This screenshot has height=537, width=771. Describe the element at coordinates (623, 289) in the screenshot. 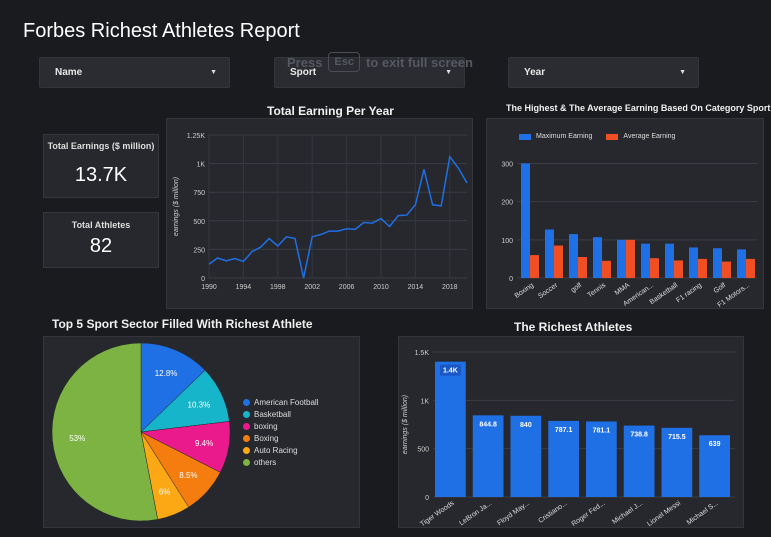

I see `x-tick-label: MMA` at that location.